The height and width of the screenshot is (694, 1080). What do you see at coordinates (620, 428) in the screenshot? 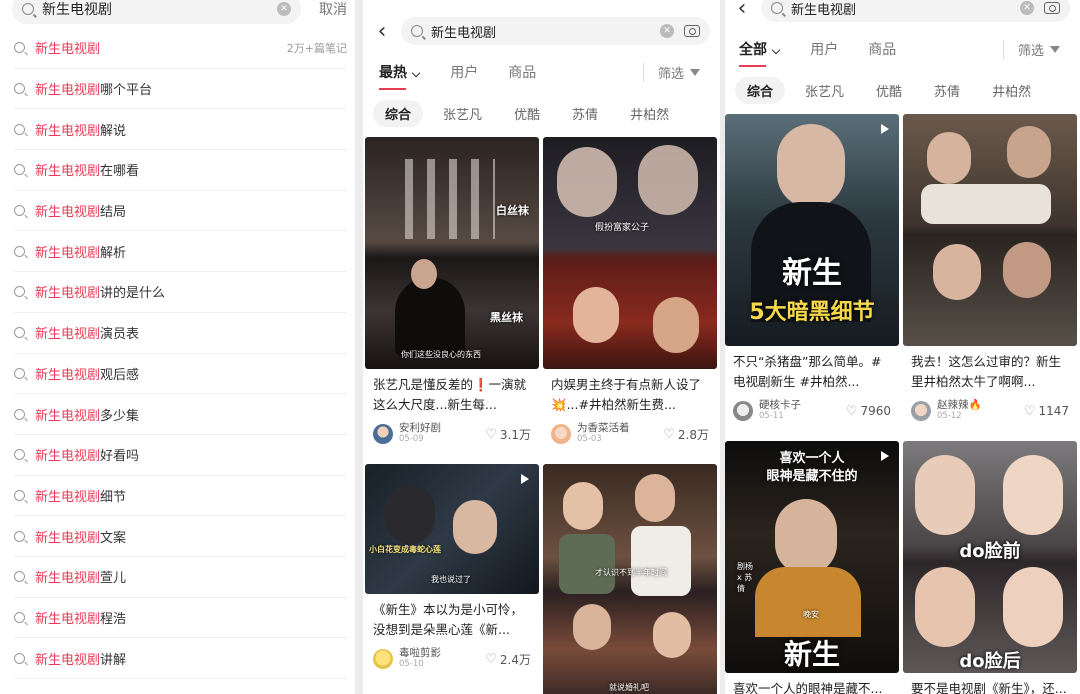
I see `author-name: 为香菜活着` at bounding box center [620, 428].